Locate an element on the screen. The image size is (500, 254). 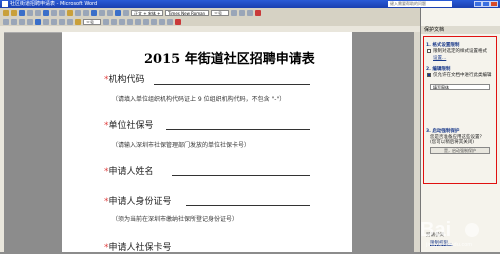
field-applicant-ss-card-label: *申请人社保卡号 is located at coordinates (138, 248).